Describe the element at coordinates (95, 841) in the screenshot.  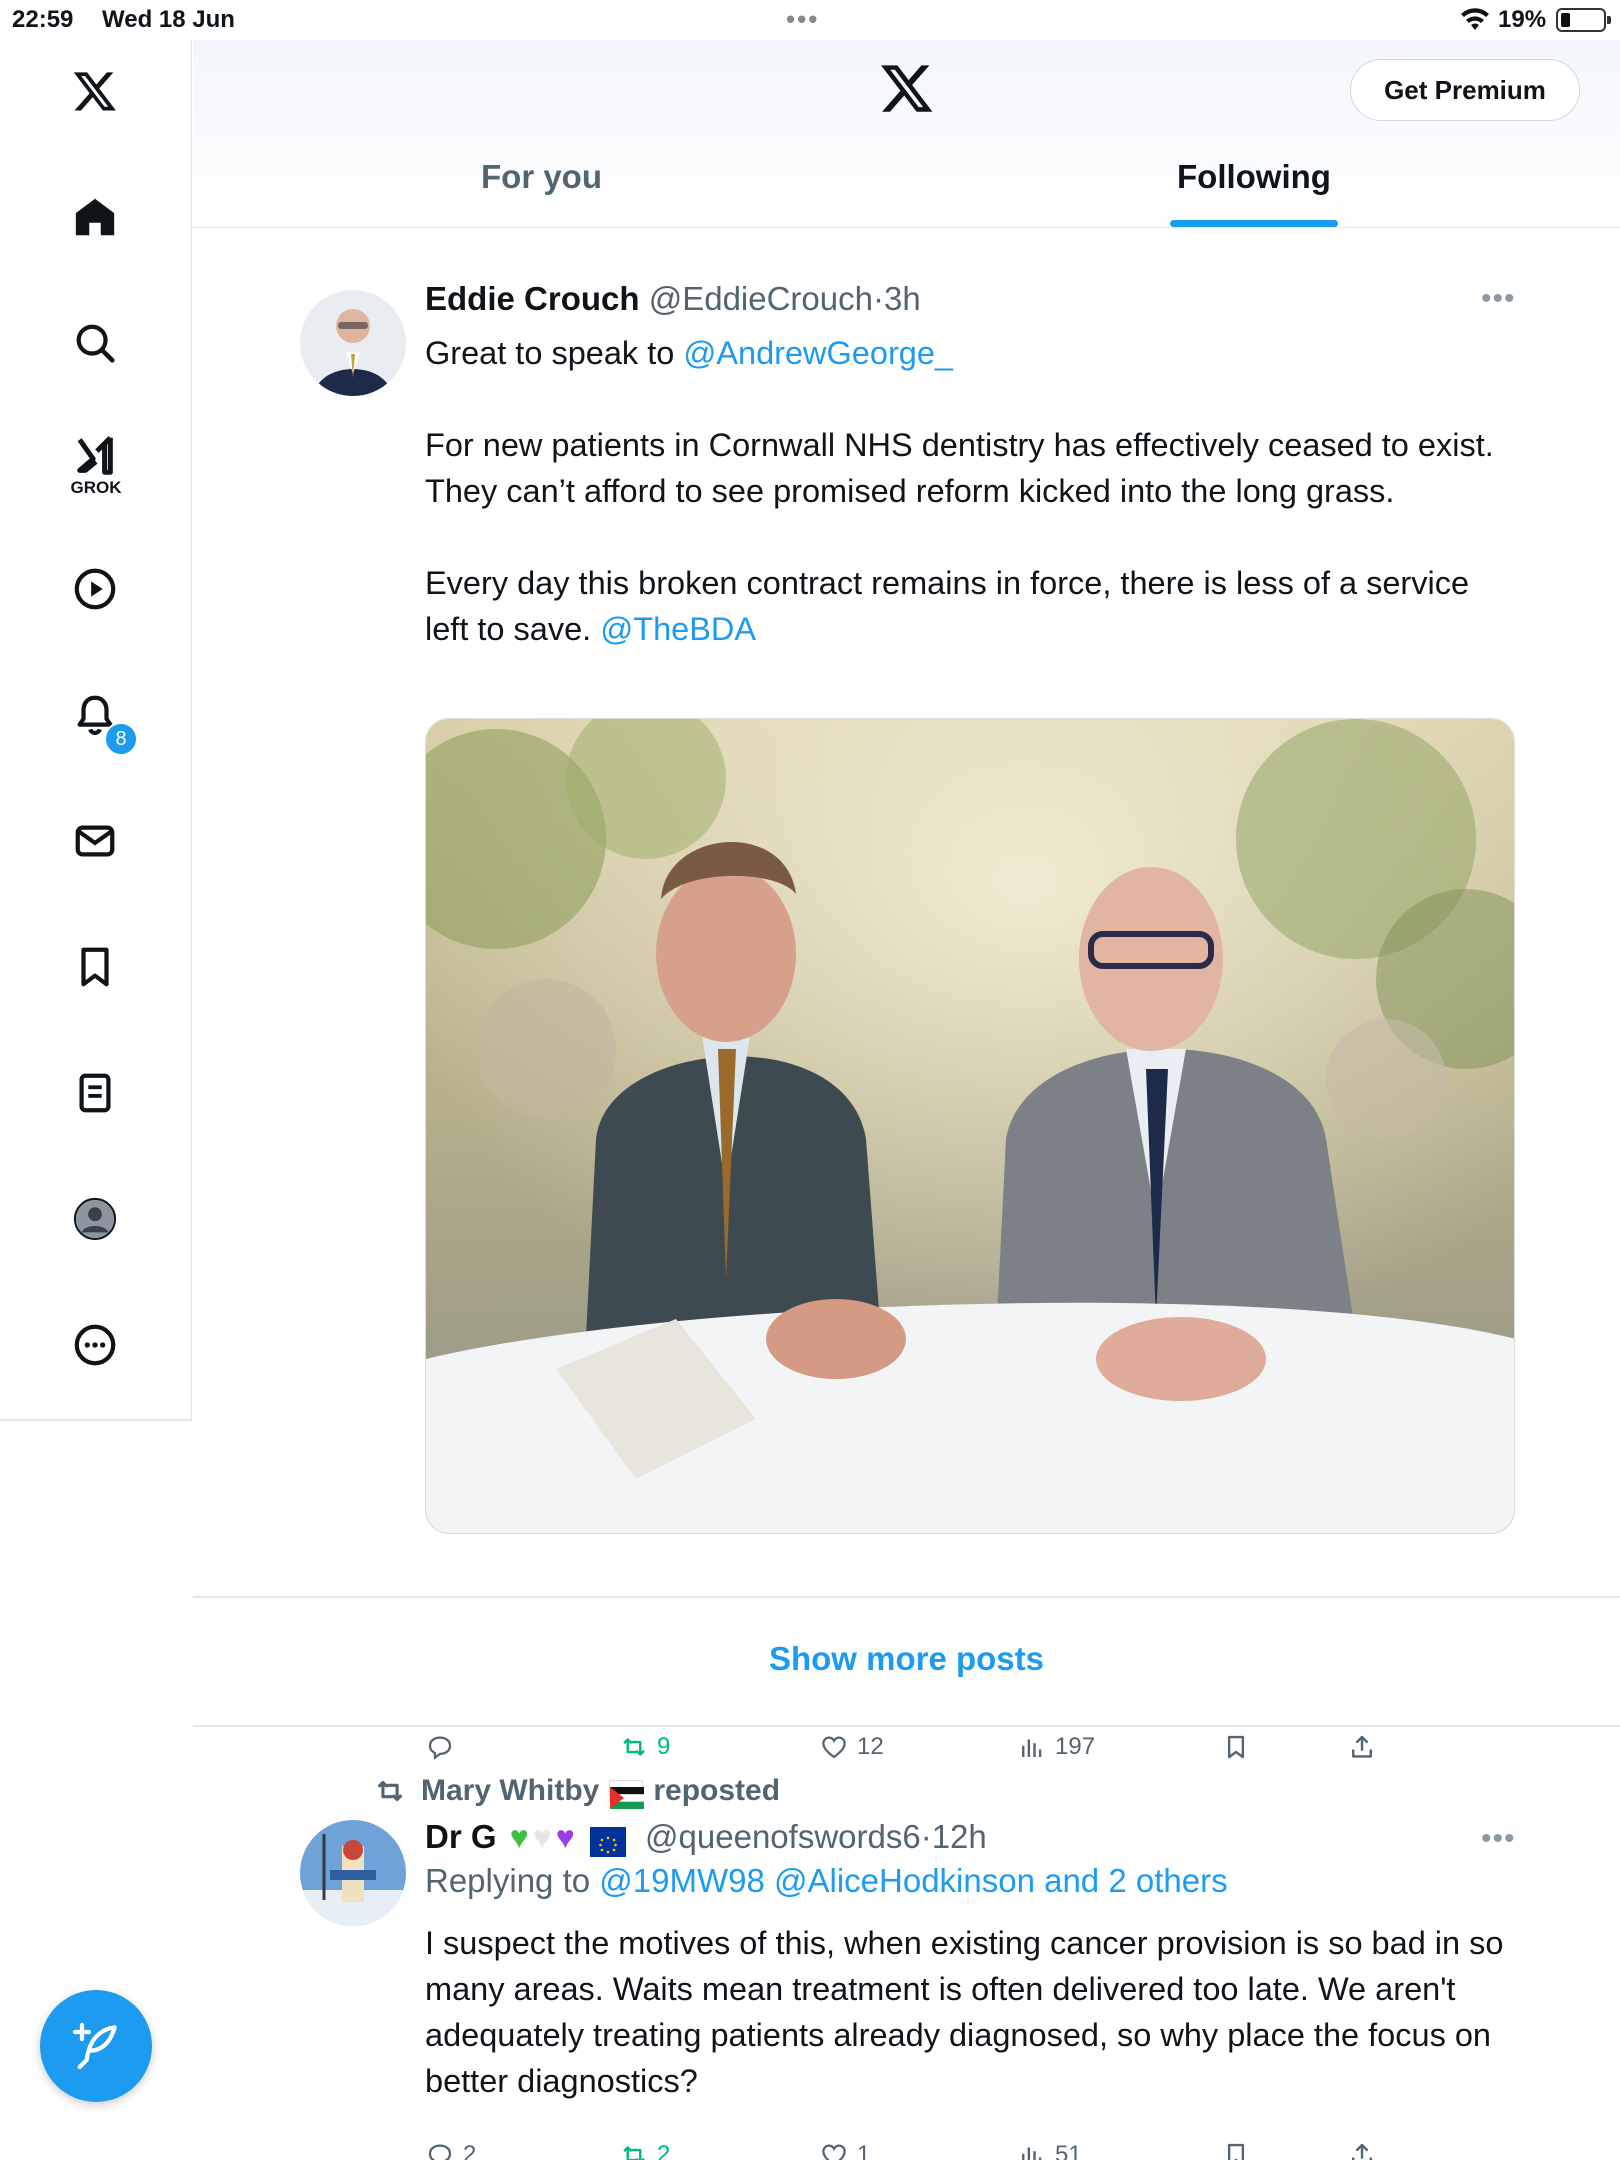
I see `messages-icon` at that location.